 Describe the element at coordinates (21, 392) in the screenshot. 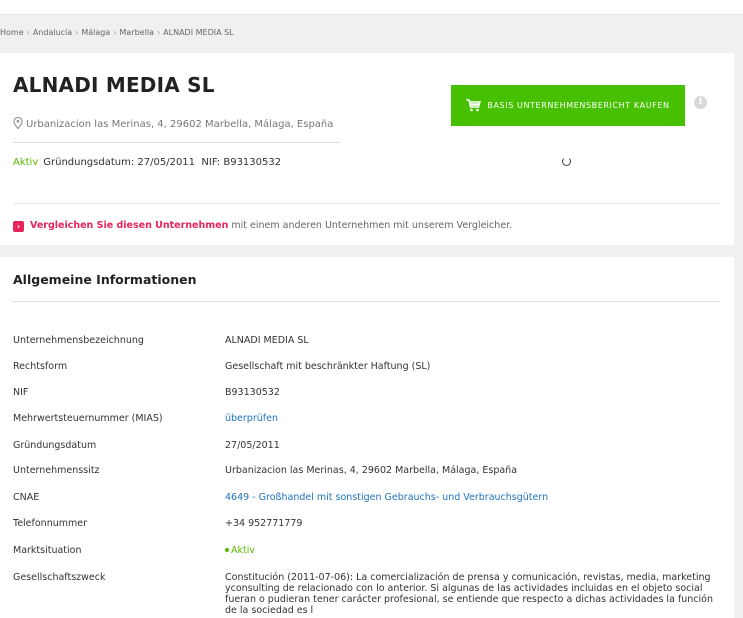

I see `info-label: NIF` at that location.